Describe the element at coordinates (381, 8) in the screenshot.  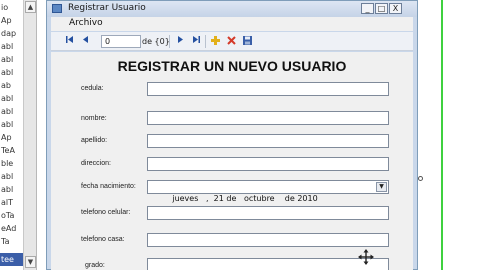
I see `maximize-button: □` at that location.